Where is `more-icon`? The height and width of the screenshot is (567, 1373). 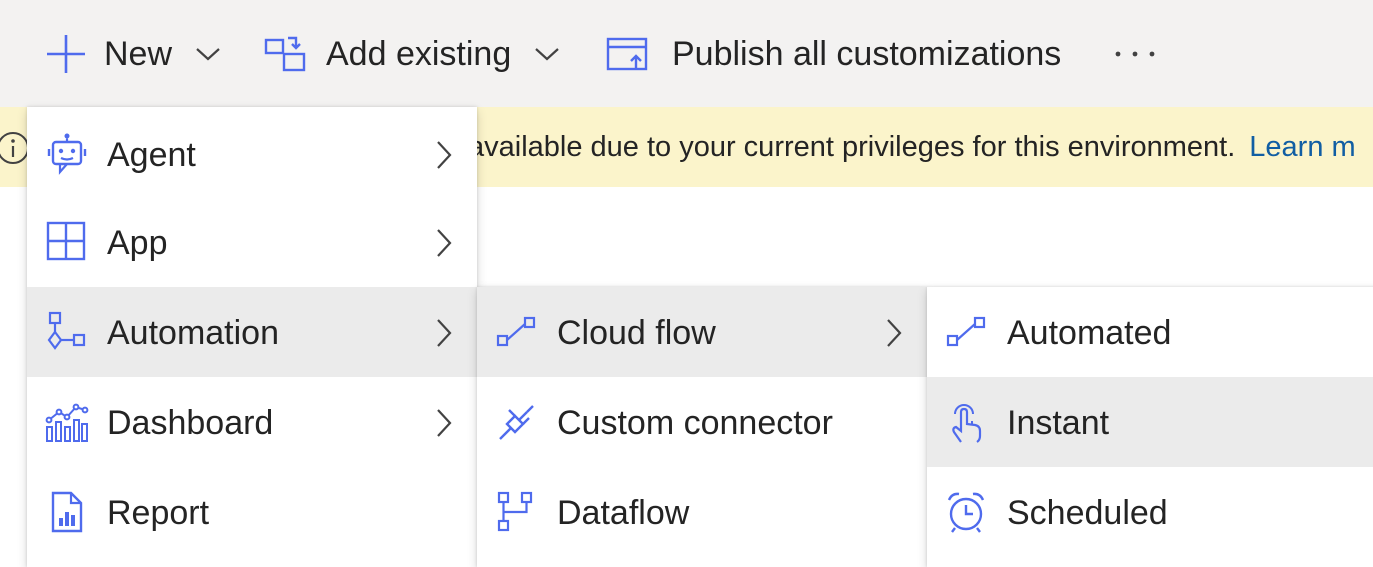 more-icon is located at coordinates (1135, 54).